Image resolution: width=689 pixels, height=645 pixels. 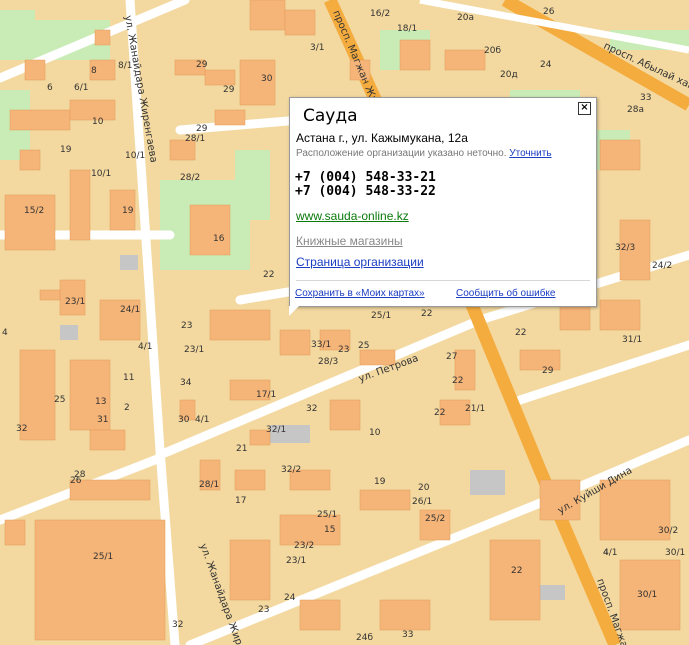 What do you see at coordinates (360, 293) in the screenshot?
I see `save-to-my-maps-link: Сохранить в «Моих картах»` at bounding box center [360, 293].